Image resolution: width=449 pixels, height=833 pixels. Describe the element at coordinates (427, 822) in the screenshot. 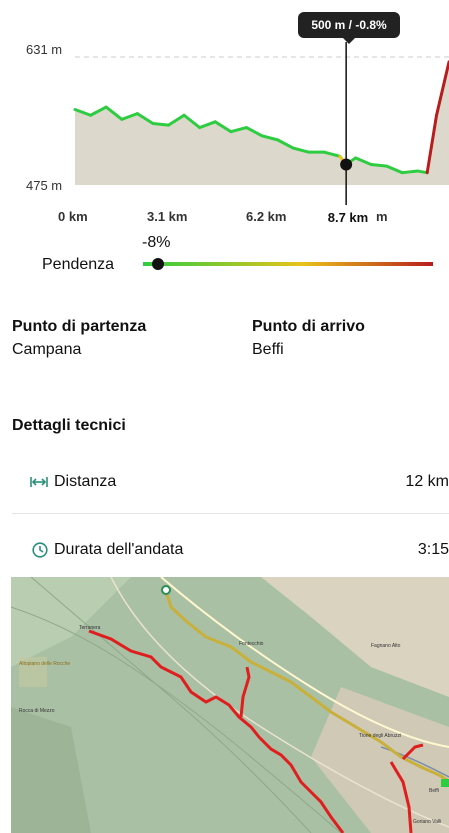

I see `map-label-goriano: Goriano Valli` at that location.